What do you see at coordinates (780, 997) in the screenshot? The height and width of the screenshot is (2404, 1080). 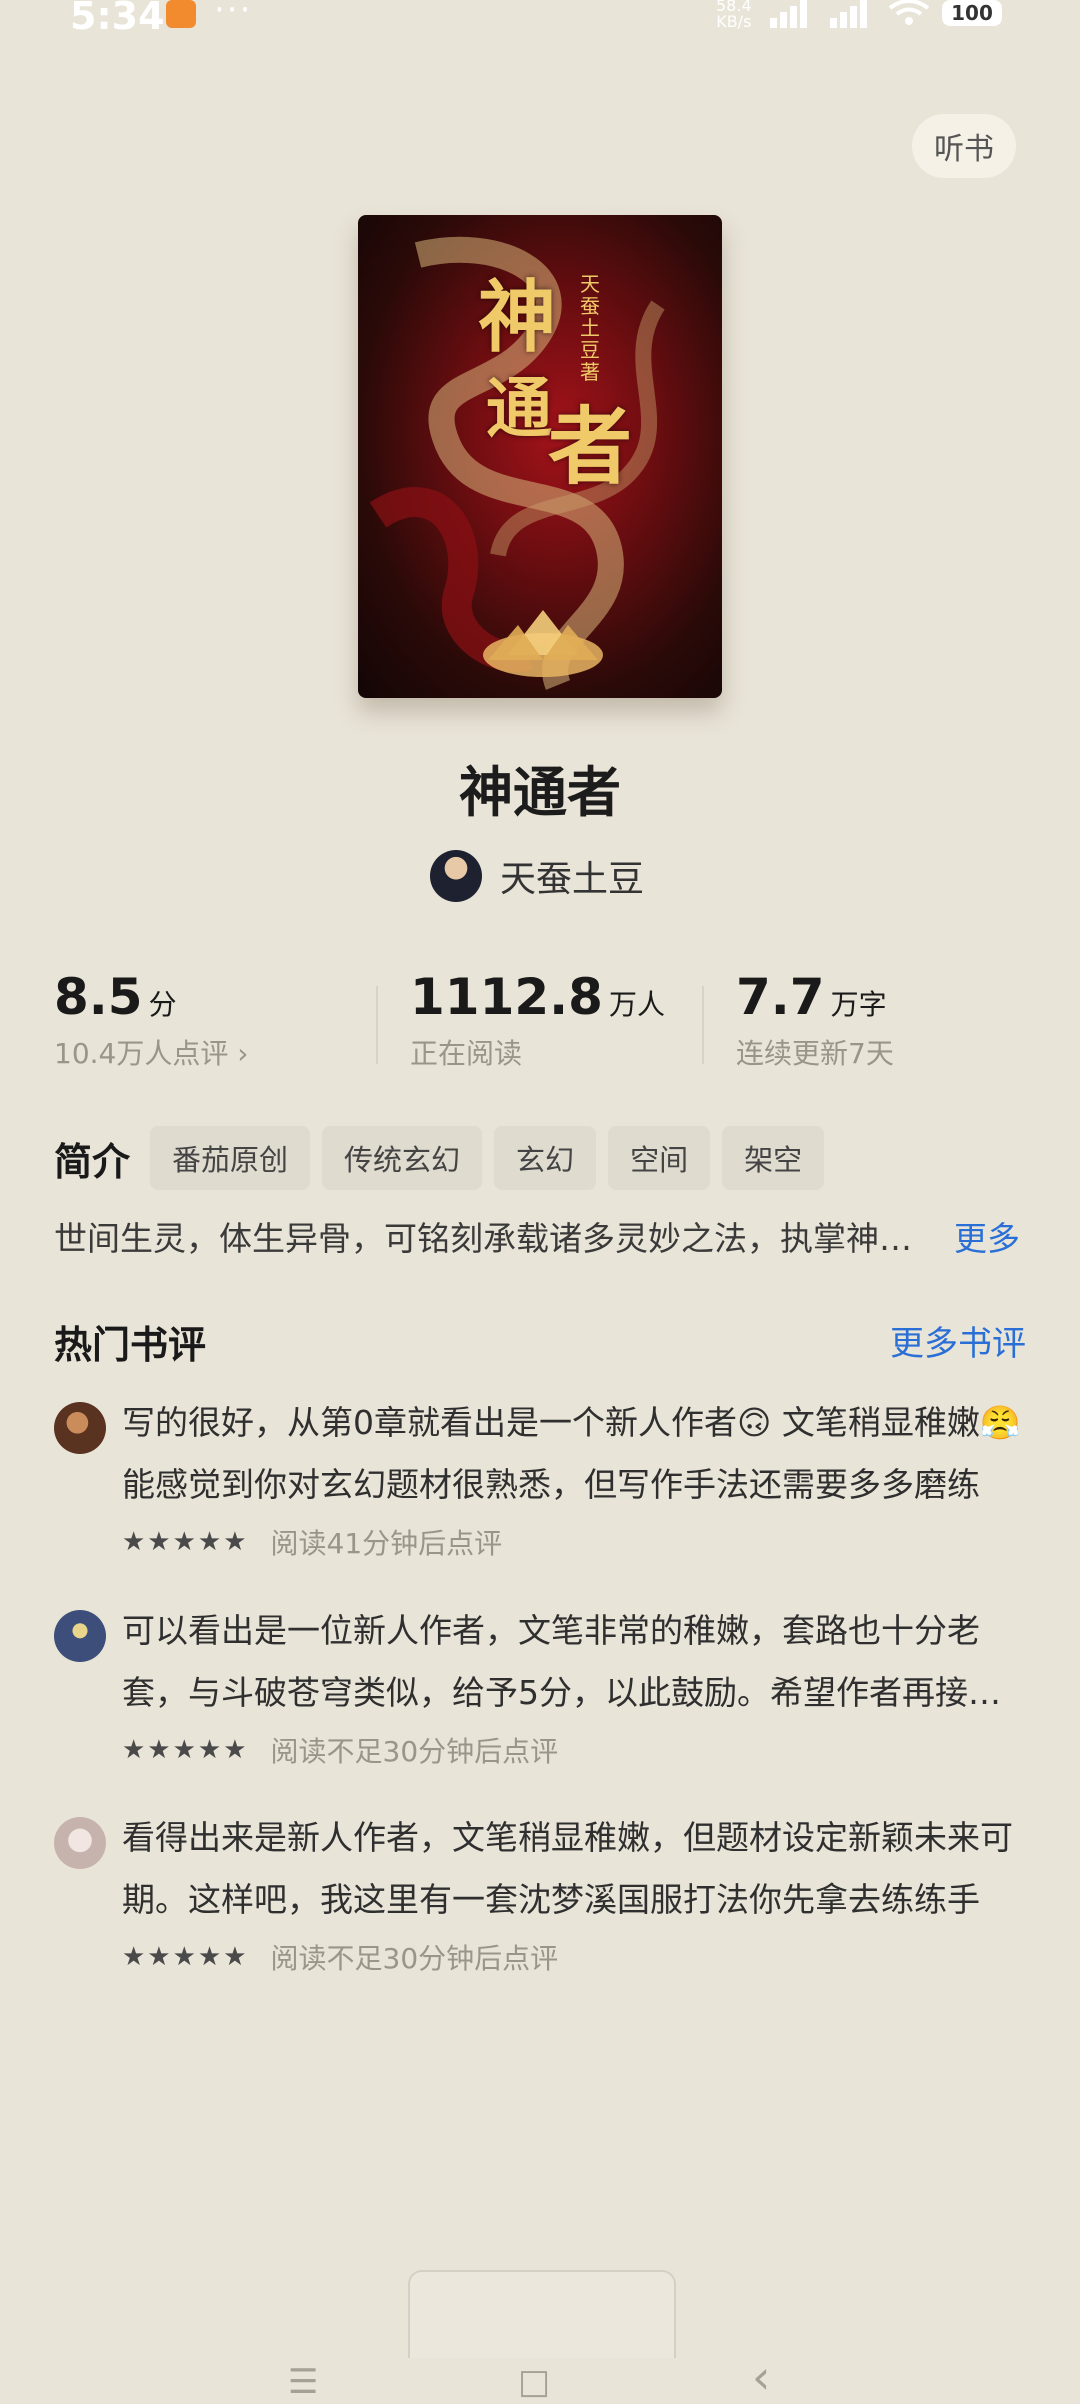 I see `wordcount-value: 7.7` at bounding box center [780, 997].